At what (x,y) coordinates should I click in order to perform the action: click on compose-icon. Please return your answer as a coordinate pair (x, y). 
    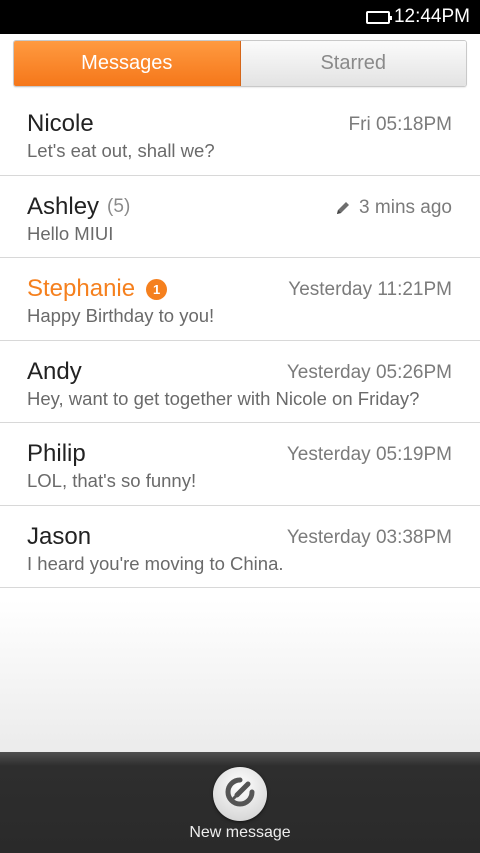
    Looking at the image, I should click on (240, 794).